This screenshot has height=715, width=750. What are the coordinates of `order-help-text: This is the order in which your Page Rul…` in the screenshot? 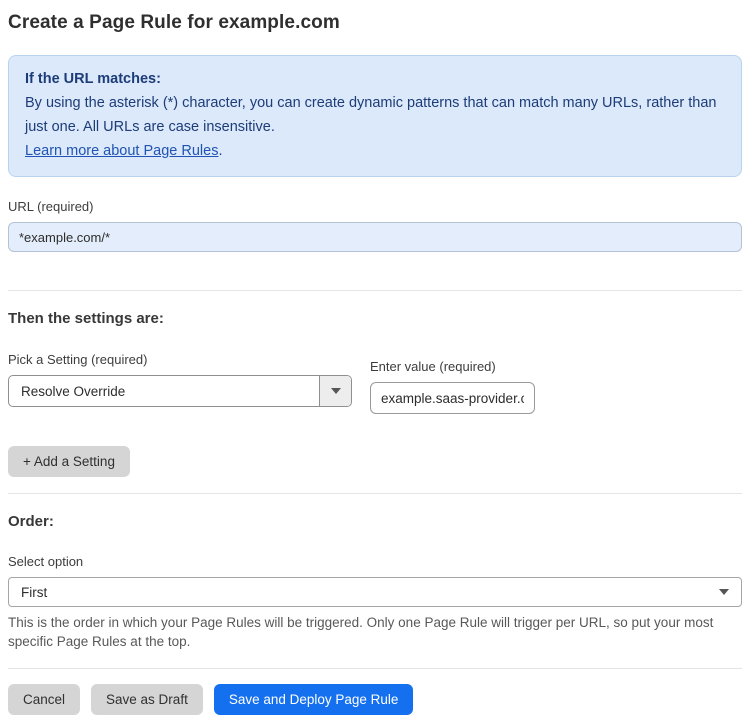 It's located at (361, 632).